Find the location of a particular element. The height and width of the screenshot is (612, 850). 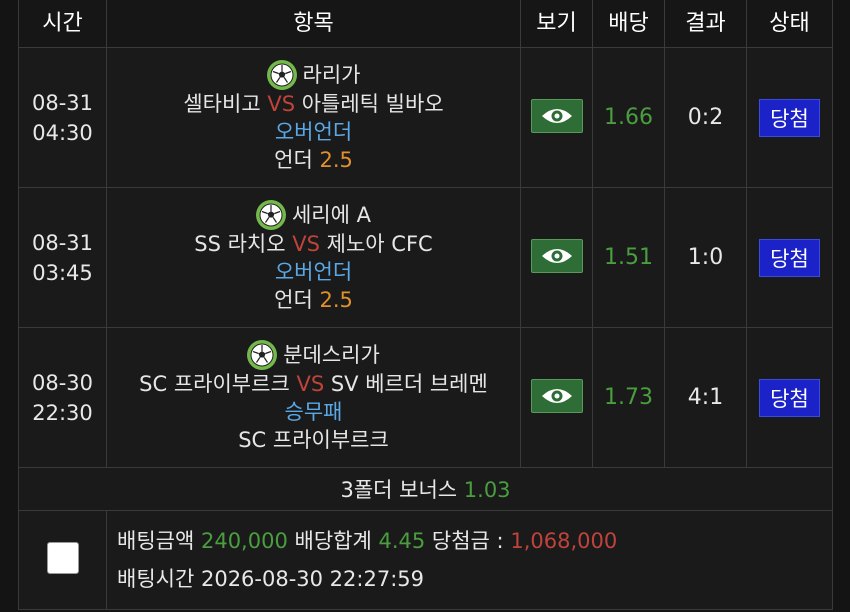

odds-cell: 1.51 is located at coordinates (628, 257).